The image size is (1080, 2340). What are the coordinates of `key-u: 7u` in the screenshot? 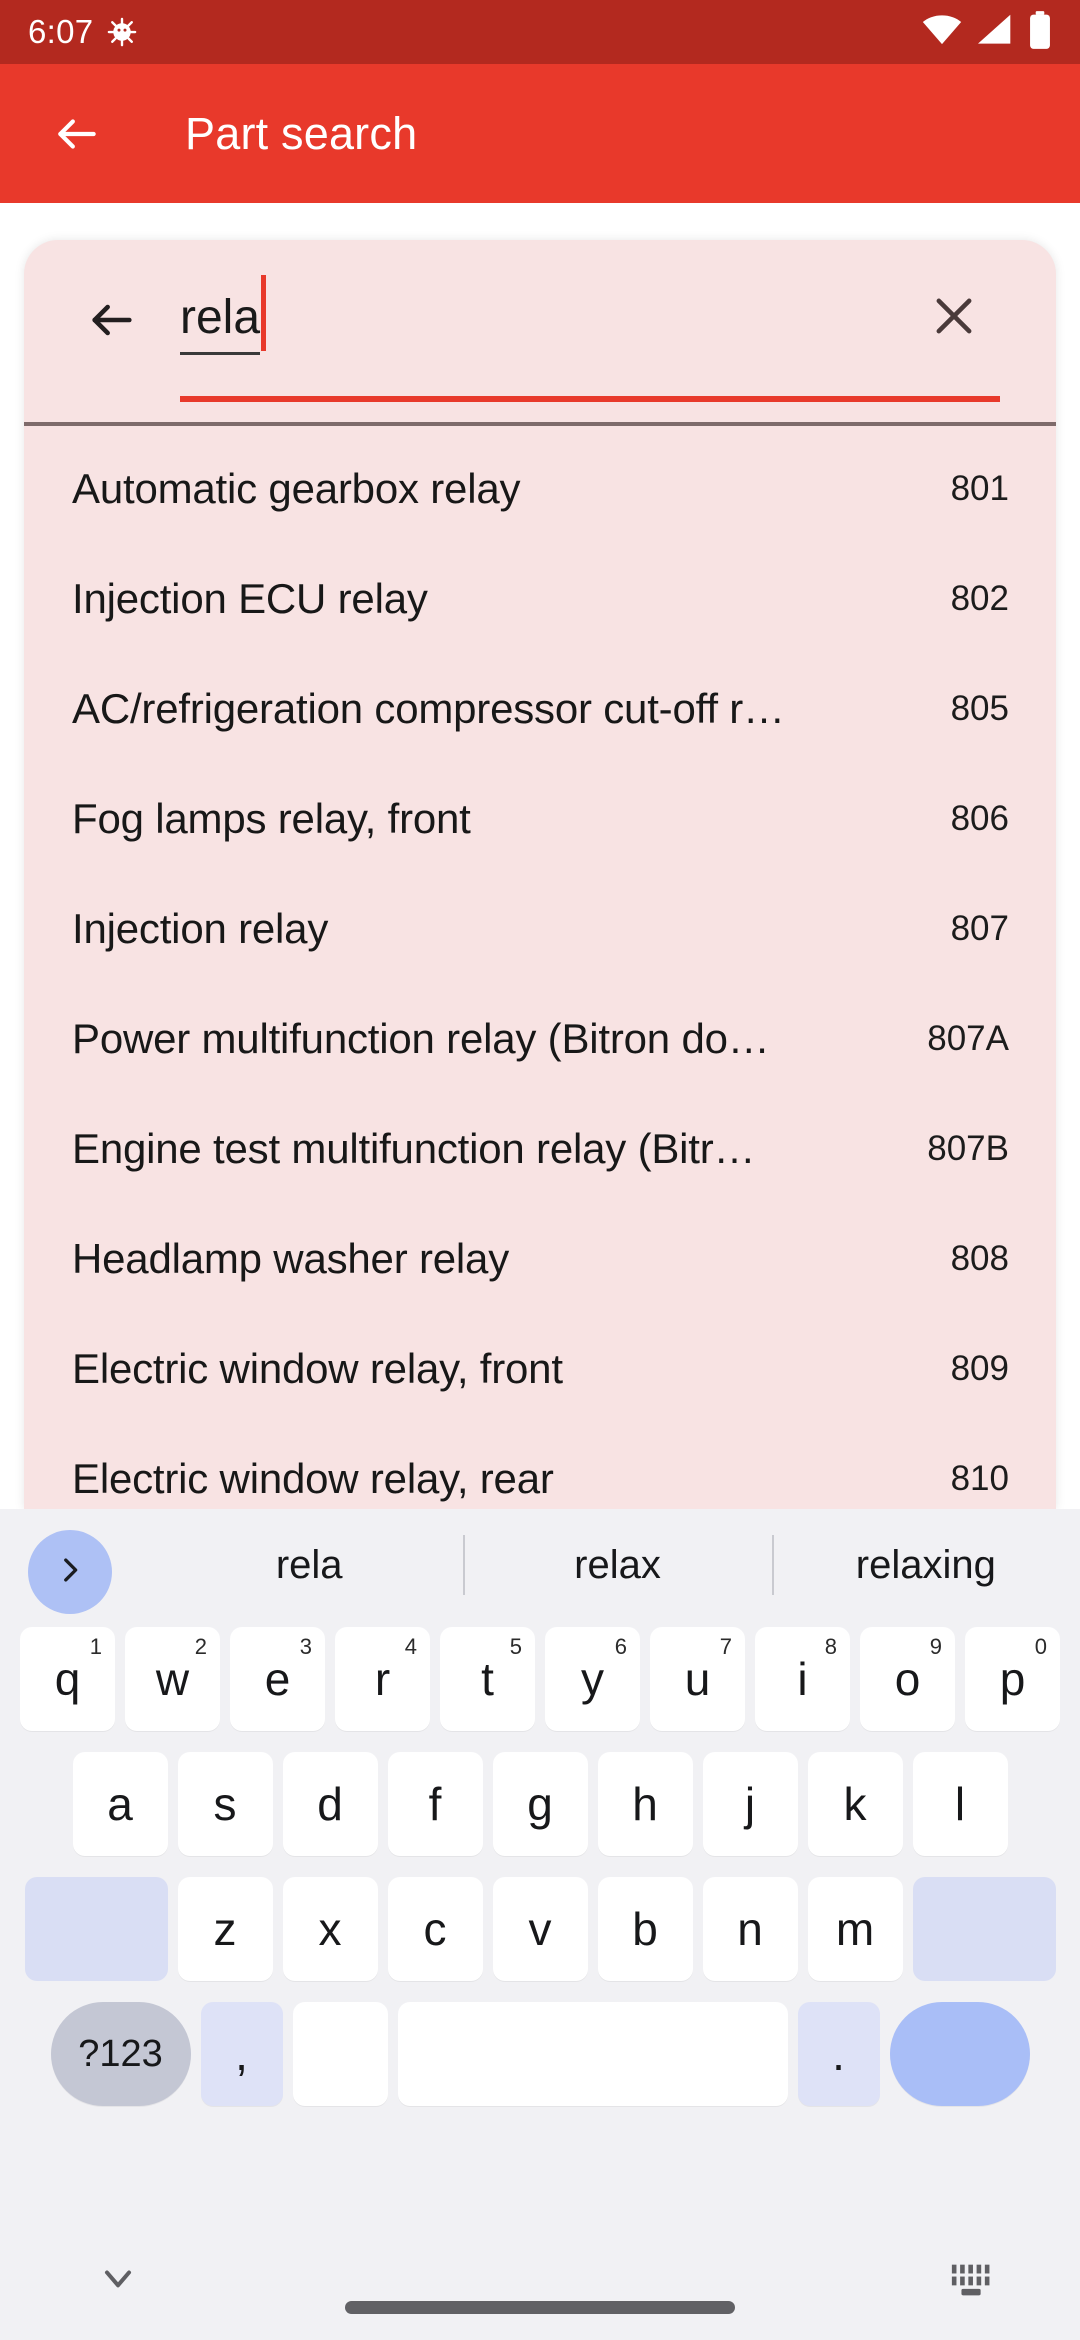 It's located at (697, 1679).